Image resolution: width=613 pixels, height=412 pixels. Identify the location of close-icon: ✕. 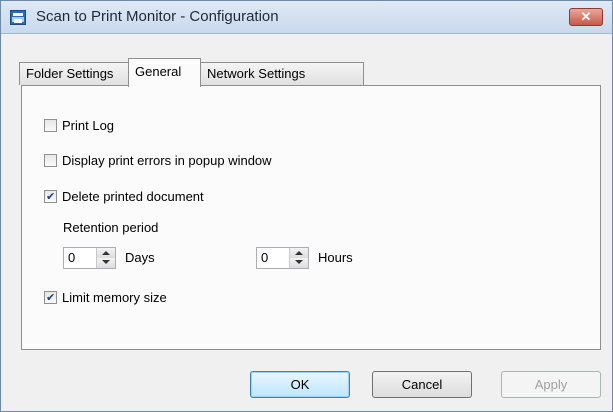
(586, 16).